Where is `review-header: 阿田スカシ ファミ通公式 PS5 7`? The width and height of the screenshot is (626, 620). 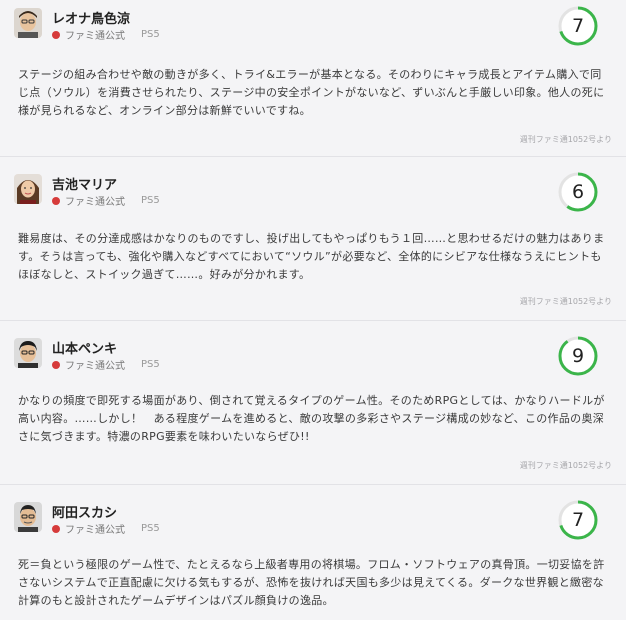 review-header: 阿田スカシ ファミ通公式 PS5 7 is located at coordinates (313, 520).